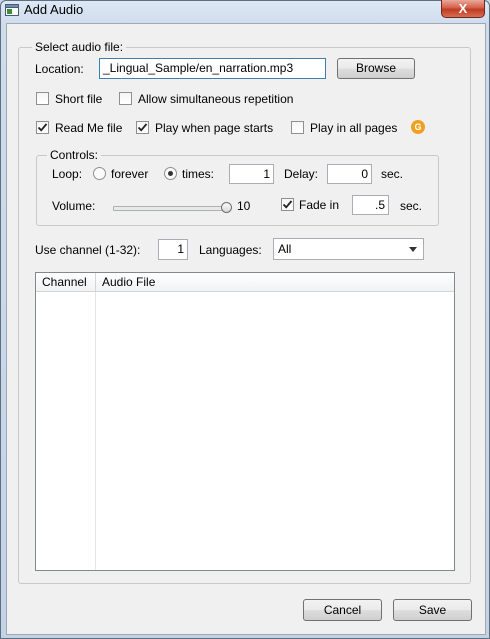  What do you see at coordinates (342, 610) in the screenshot?
I see `cancel-button: Cancel` at bounding box center [342, 610].